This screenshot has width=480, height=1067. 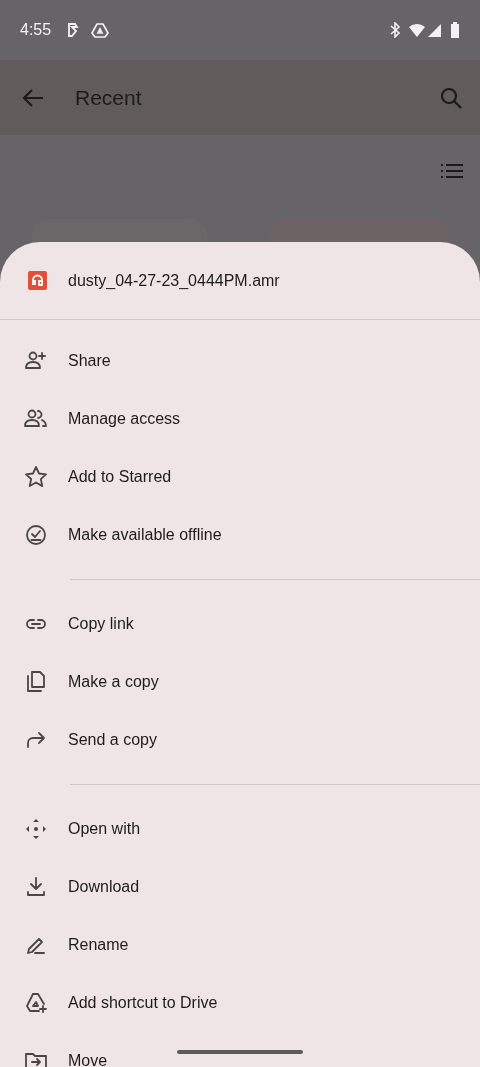 I want to click on menu-item-label: Download, so click(x=104, y=887).